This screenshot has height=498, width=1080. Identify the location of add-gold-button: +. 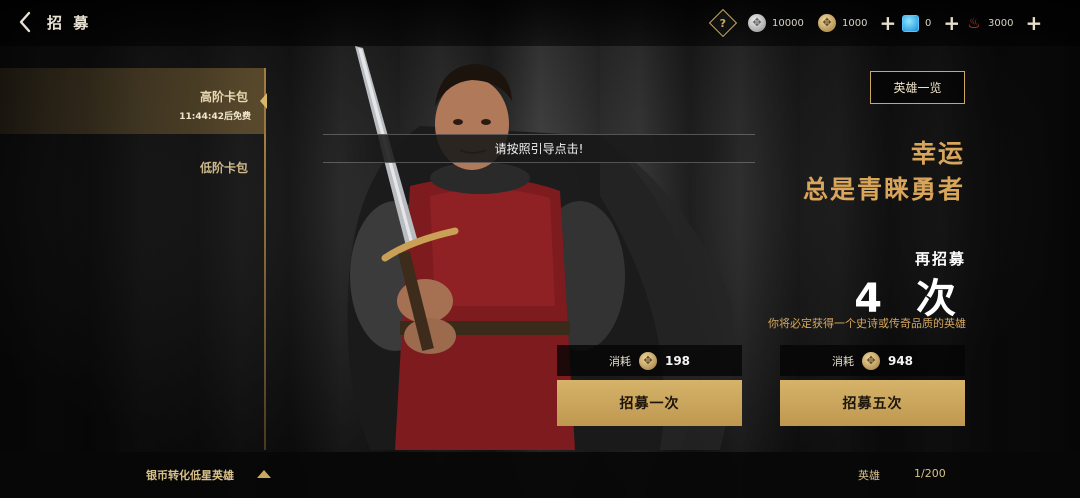
(887, 23).